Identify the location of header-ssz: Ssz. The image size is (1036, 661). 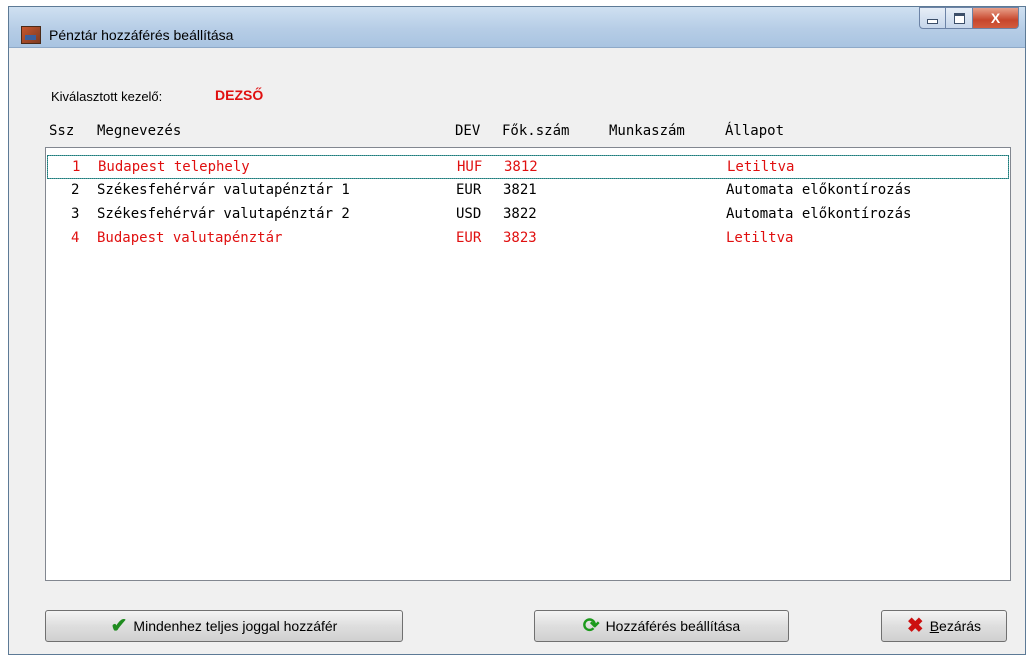
(62, 131).